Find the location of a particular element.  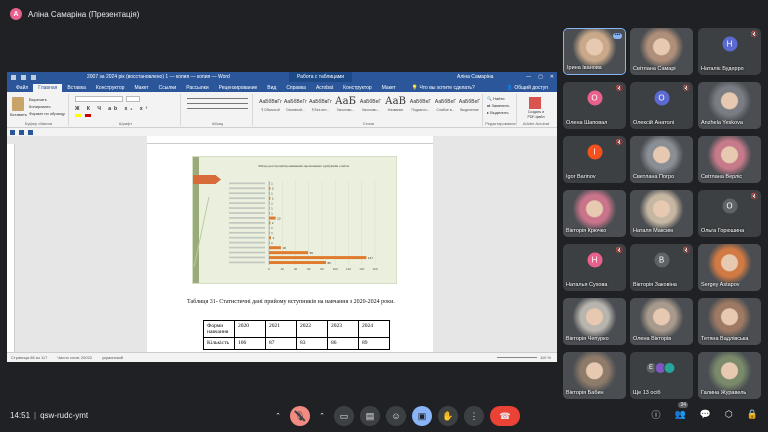

participant-tile: Светлана Погро is located at coordinates (661, 159).